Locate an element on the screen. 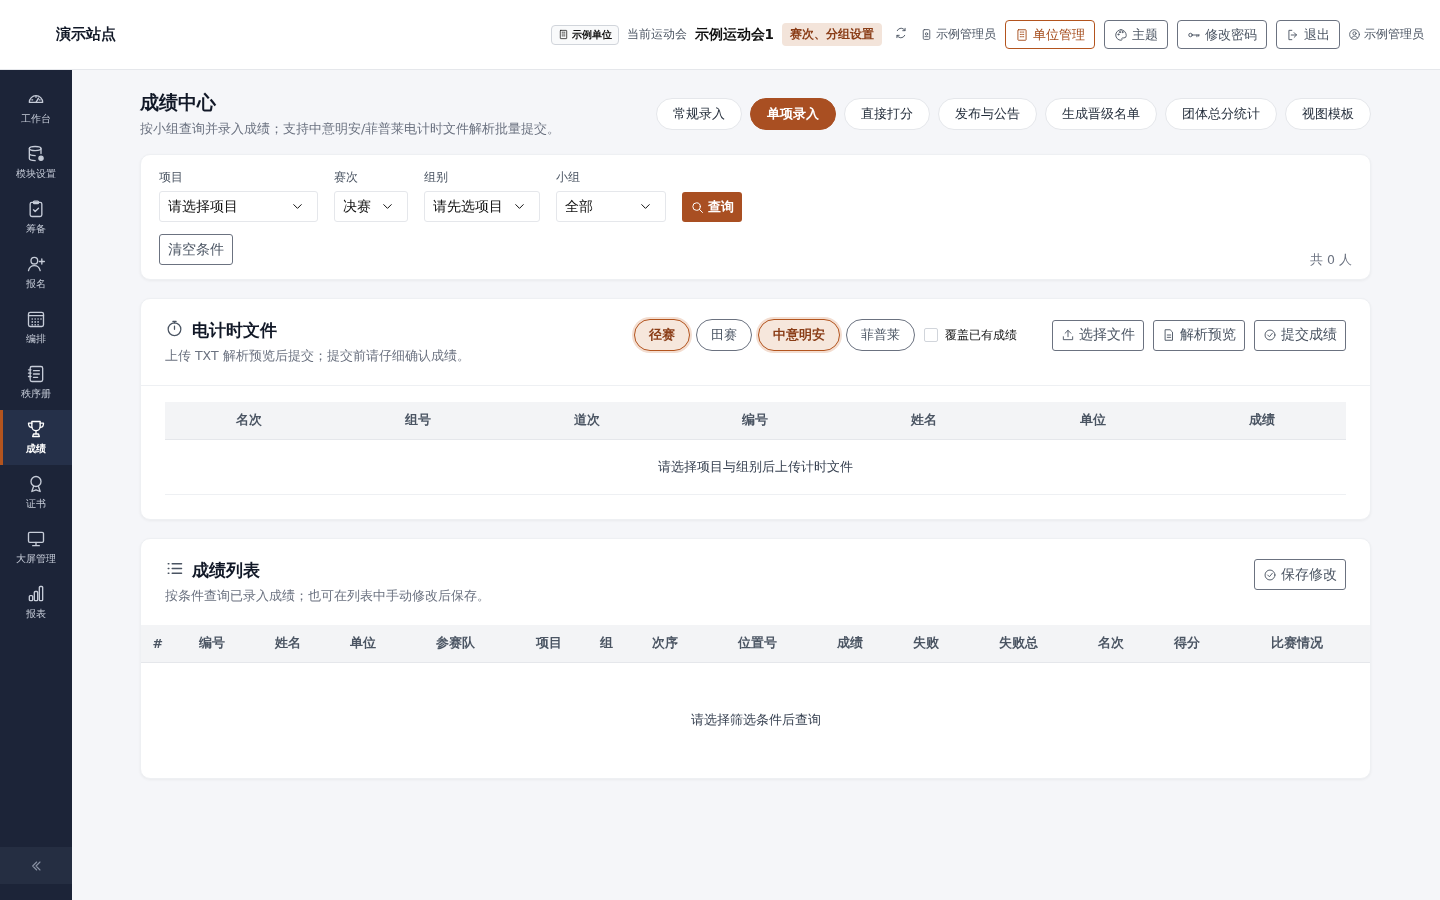 The height and width of the screenshot is (900, 1440). sidebar-item: 报表 is located at coordinates (36, 602).